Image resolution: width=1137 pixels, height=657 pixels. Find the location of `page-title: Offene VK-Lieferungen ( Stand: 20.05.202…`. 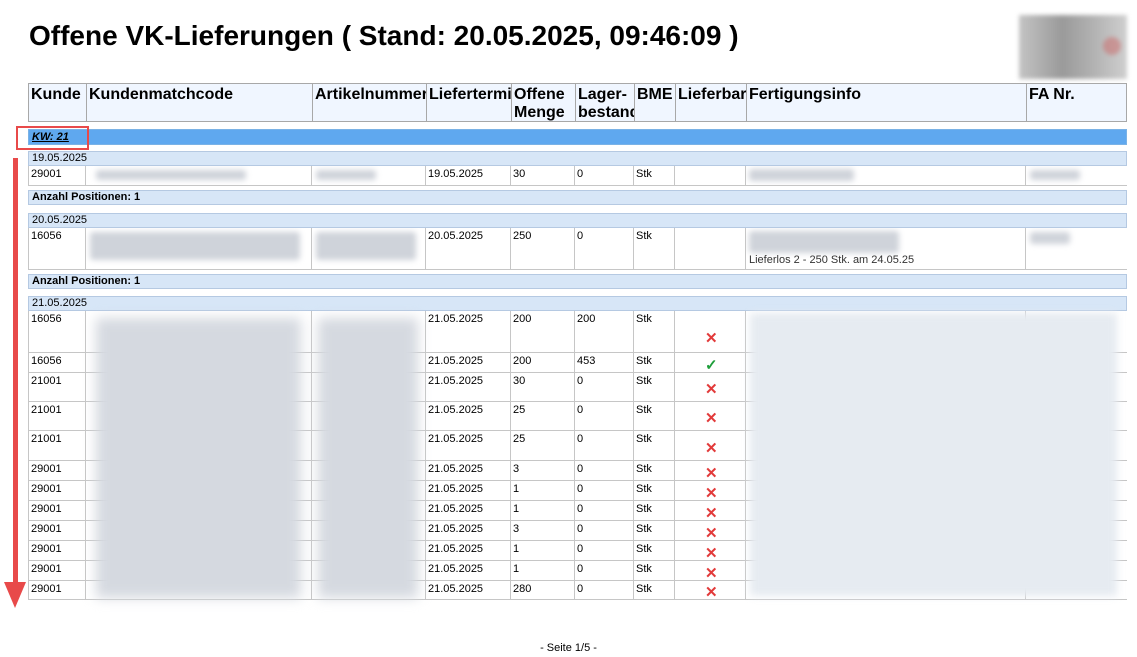

page-title: Offene VK-Lieferungen ( Stand: 20.05.202… is located at coordinates (384, 35).